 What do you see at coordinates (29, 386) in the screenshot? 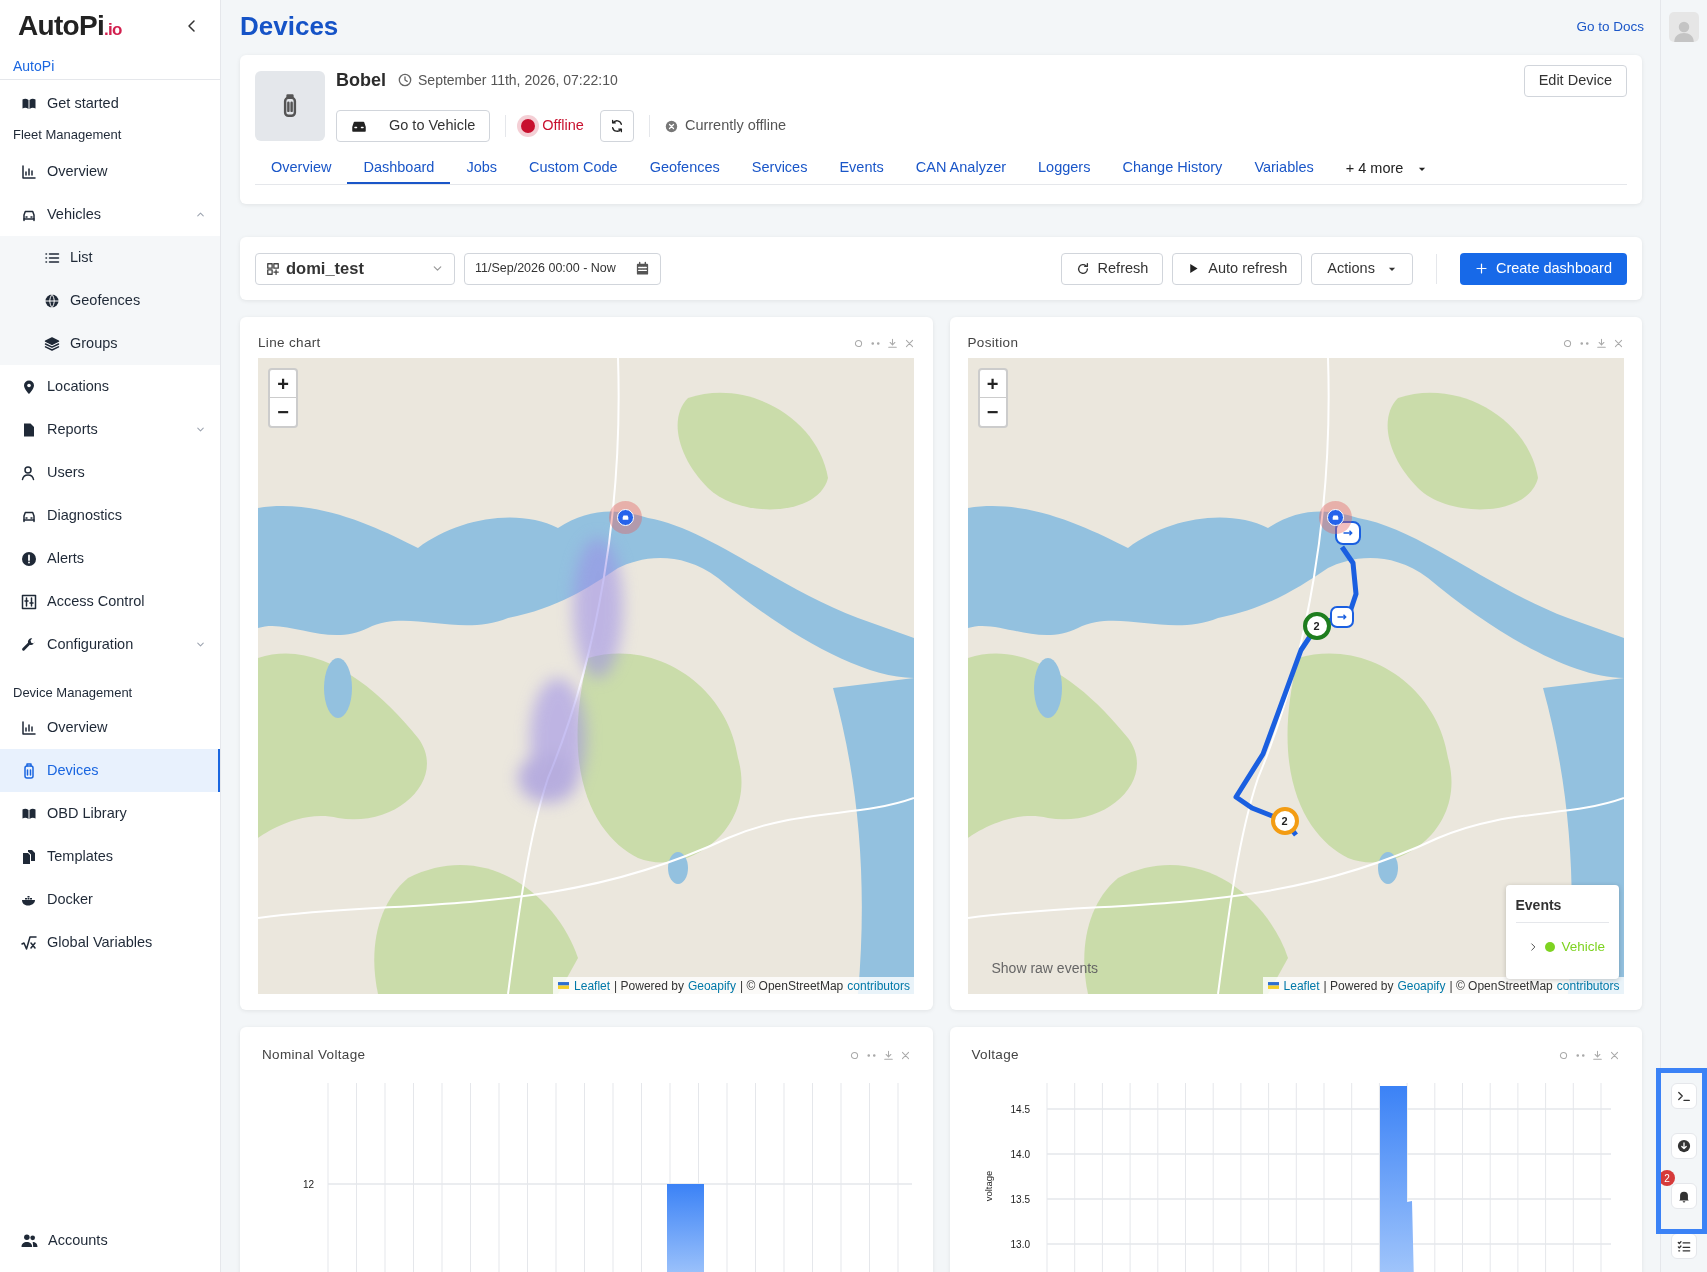
I see `pin-icon` at bounding box center [29, 386].